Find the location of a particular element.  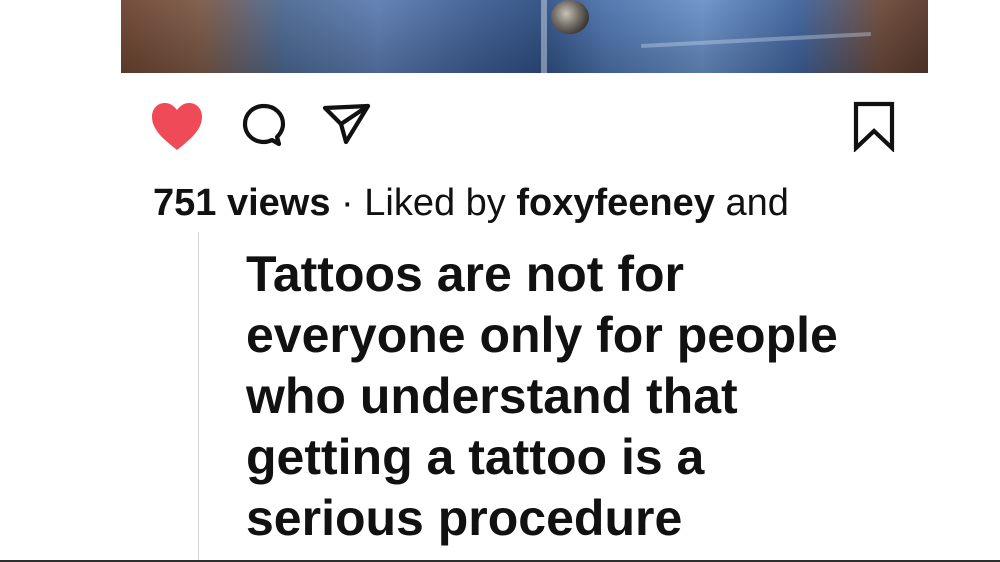

liked-by-prefix: Liked by is located at coordinates (435, 203).